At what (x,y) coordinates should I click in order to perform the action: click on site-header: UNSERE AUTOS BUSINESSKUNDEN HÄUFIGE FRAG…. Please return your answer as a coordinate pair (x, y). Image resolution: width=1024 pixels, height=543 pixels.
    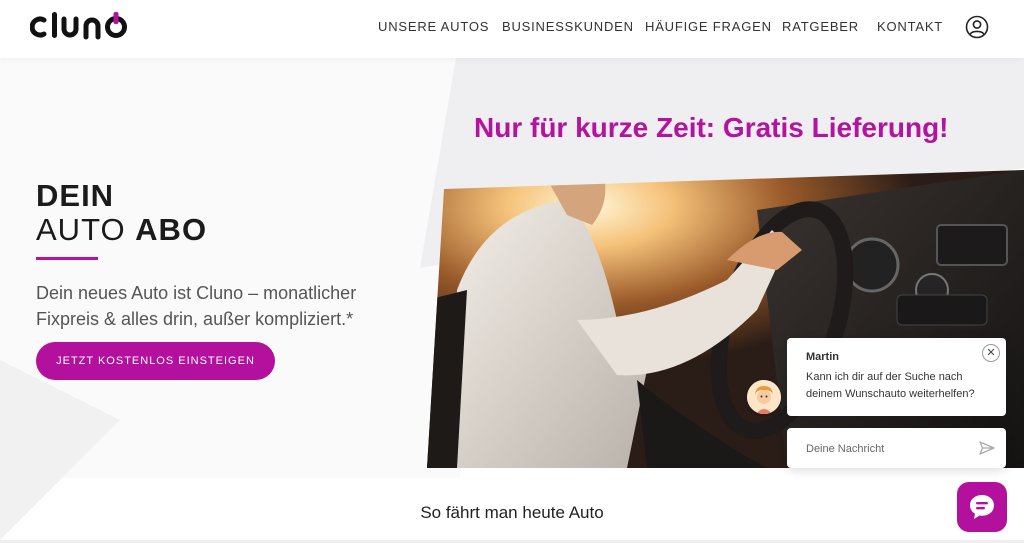
    Looking at the image, I should click on (512, 29).